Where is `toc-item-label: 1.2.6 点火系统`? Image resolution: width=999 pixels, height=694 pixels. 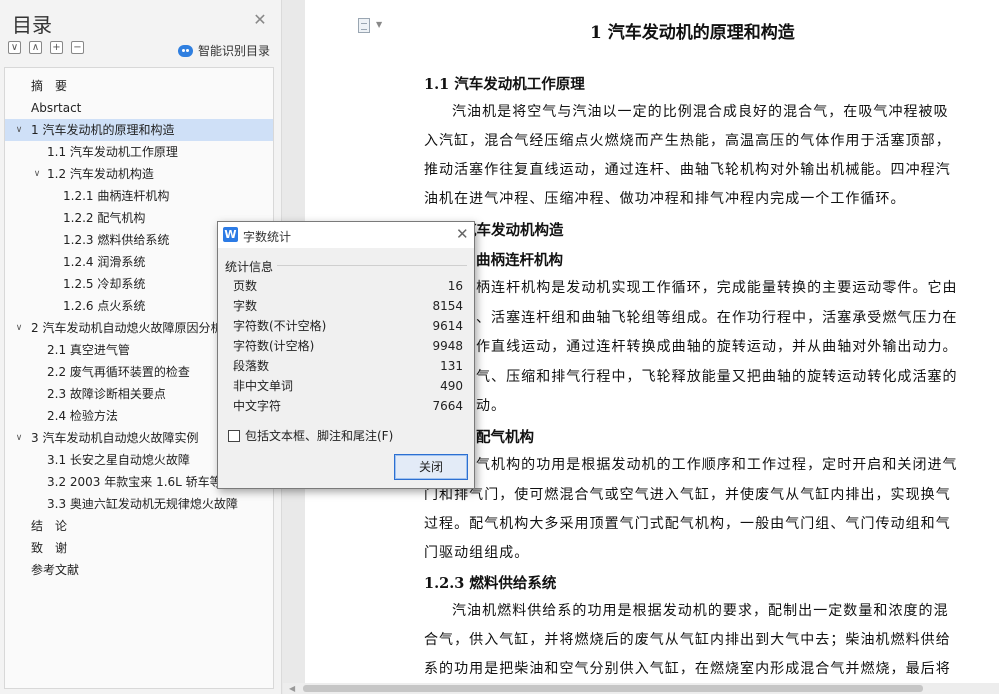 toc-item-label: 1.2.6 点火系统 is located at coordinates (104, 306).